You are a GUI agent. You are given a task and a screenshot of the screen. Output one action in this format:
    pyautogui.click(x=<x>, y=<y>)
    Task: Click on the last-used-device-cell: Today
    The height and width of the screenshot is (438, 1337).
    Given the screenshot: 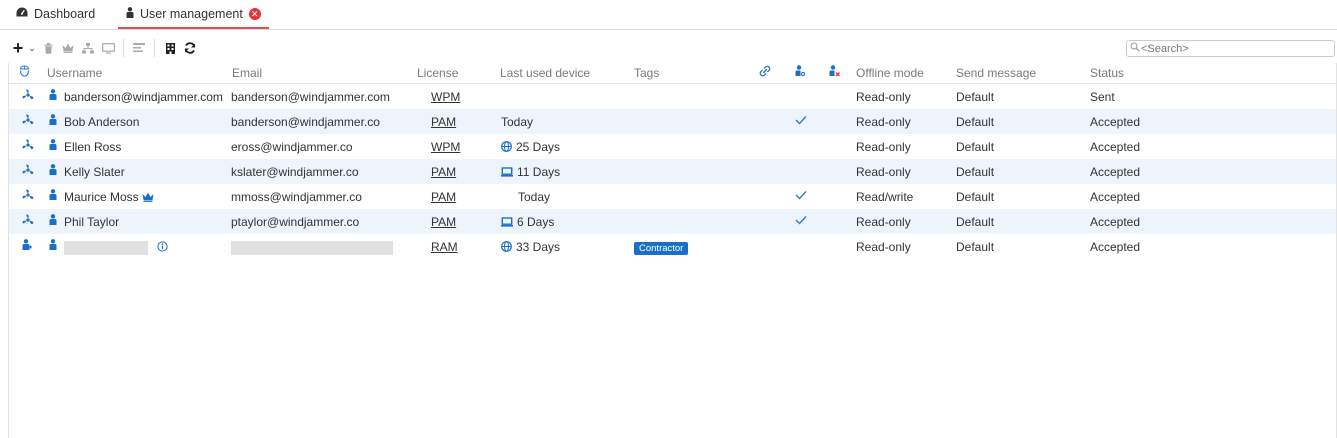 What is the action you would take?
    pyautogui.click(x=517, y=122)
    